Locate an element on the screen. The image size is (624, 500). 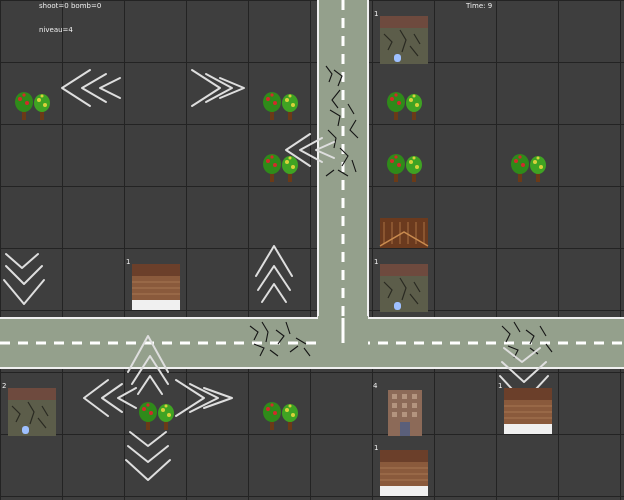
road-vertical is located at coordinates (343, 171).